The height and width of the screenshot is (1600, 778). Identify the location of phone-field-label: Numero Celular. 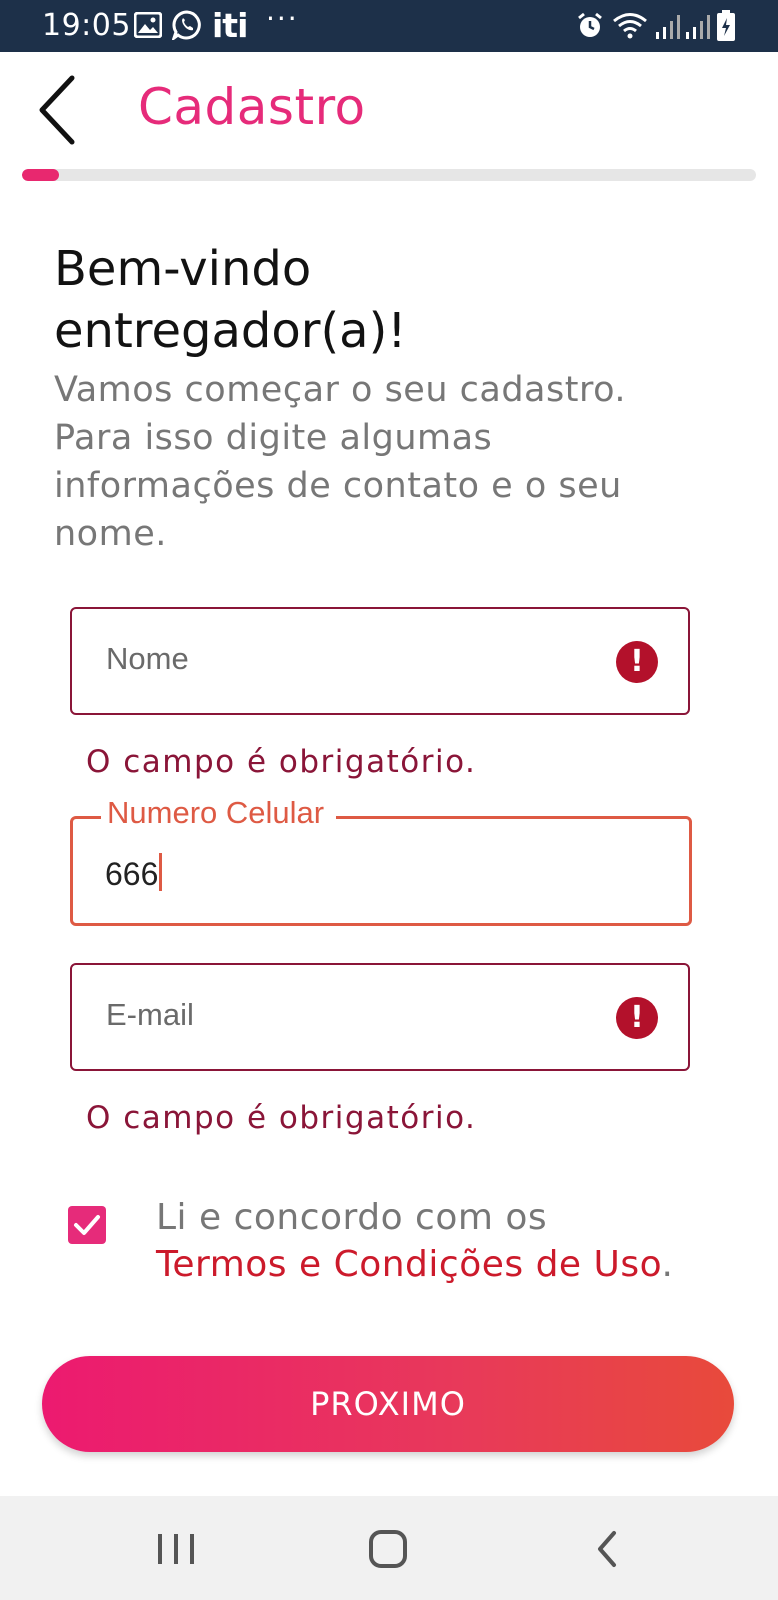
(219, 813).